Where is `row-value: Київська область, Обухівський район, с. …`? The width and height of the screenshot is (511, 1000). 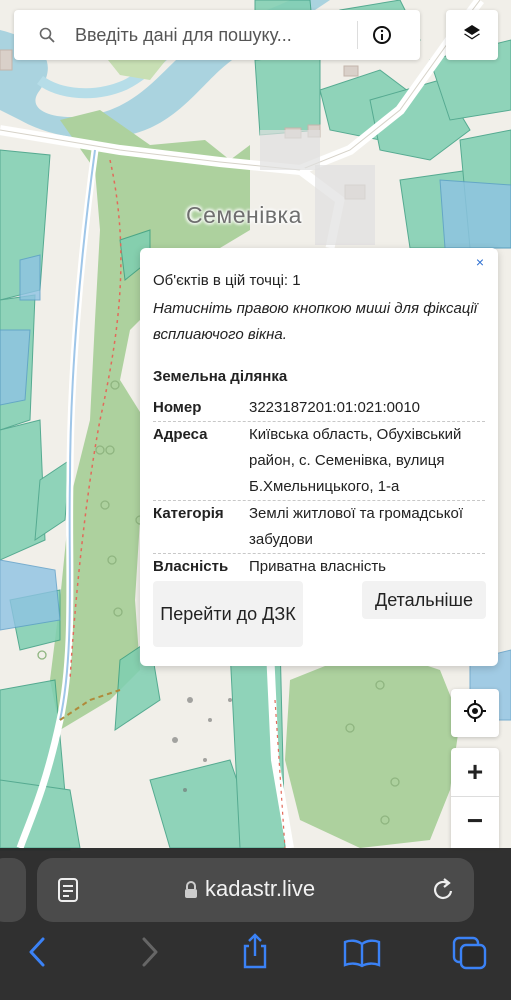
row-value: Київська область, Обухівський район, с. … is located at coordinates (355, 460).